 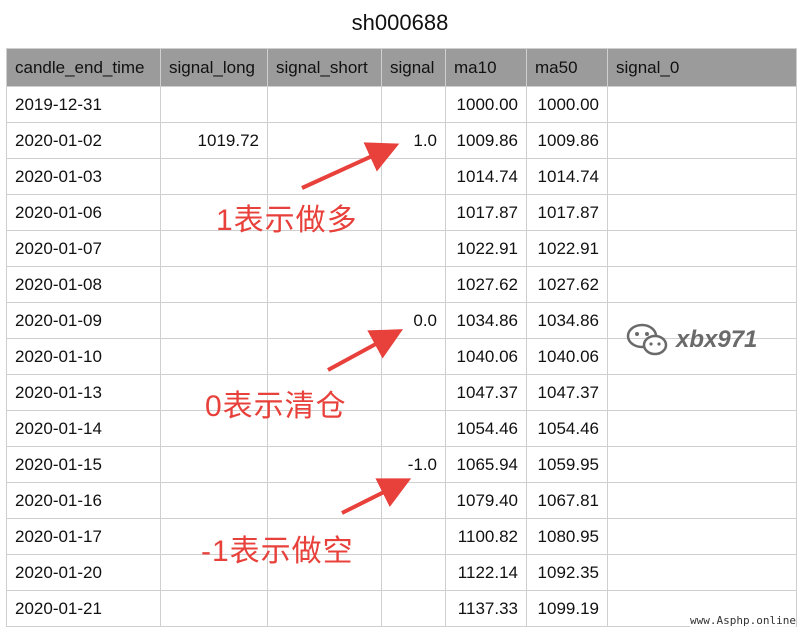 What do you see at coordinates (277, 551) in the screenshot?
I see `annotation-short: -1表示做空` at bounding box center [277, 551].